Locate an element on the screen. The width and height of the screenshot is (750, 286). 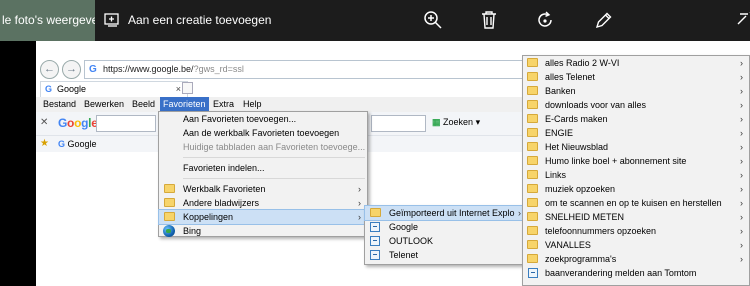
imported-menu-item-baanverandering-melden-aan-tomtom: baanverandering melden aan Tomtom is located at coordinates (636, 273).